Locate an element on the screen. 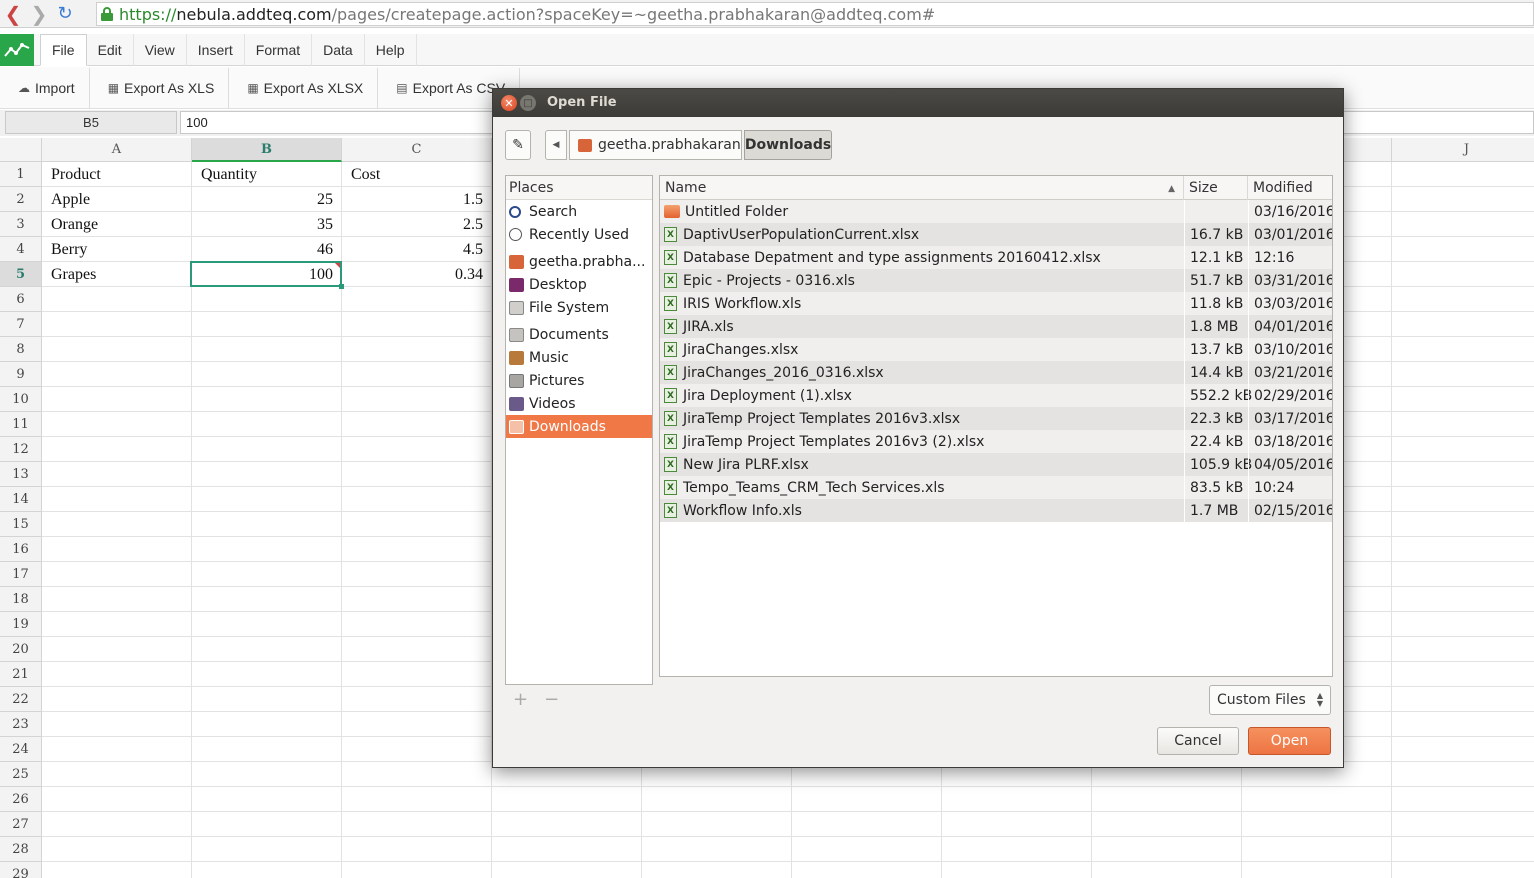  menu-data: Data is located at coordinates (338, 50).